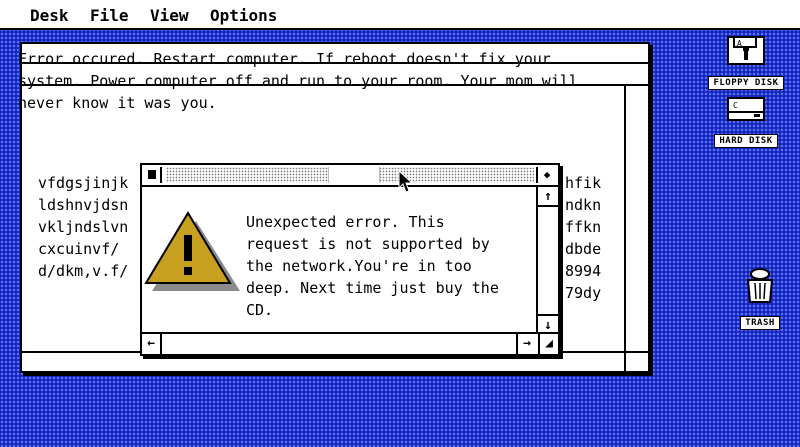  I want to click on menu-options: Options, so click(243, 15).